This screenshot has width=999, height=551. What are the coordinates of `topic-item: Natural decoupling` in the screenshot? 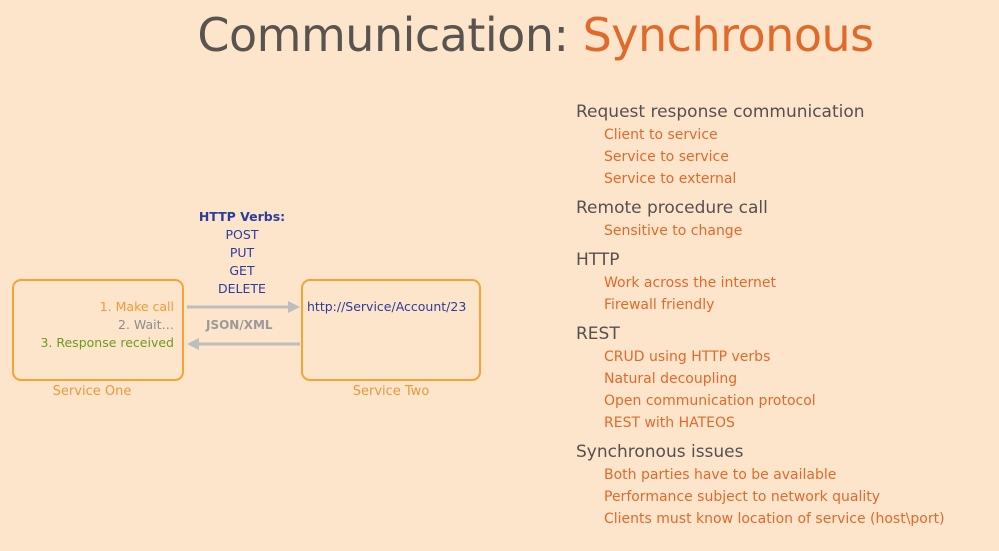 It's located at (671, 379).